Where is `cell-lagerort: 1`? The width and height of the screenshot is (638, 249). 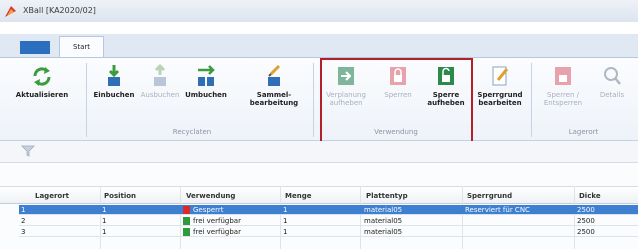
cell-lagerort: 1 is located at coordinates (23, 210).